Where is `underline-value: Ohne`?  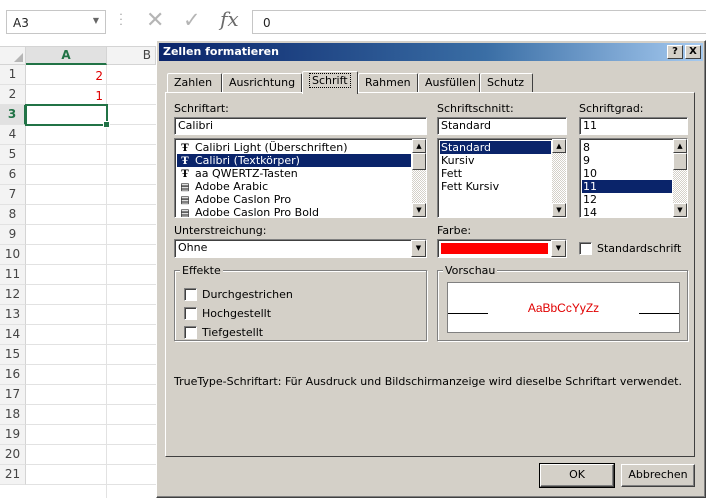
underline-value: Ohne is located at coordinates (193, 247).